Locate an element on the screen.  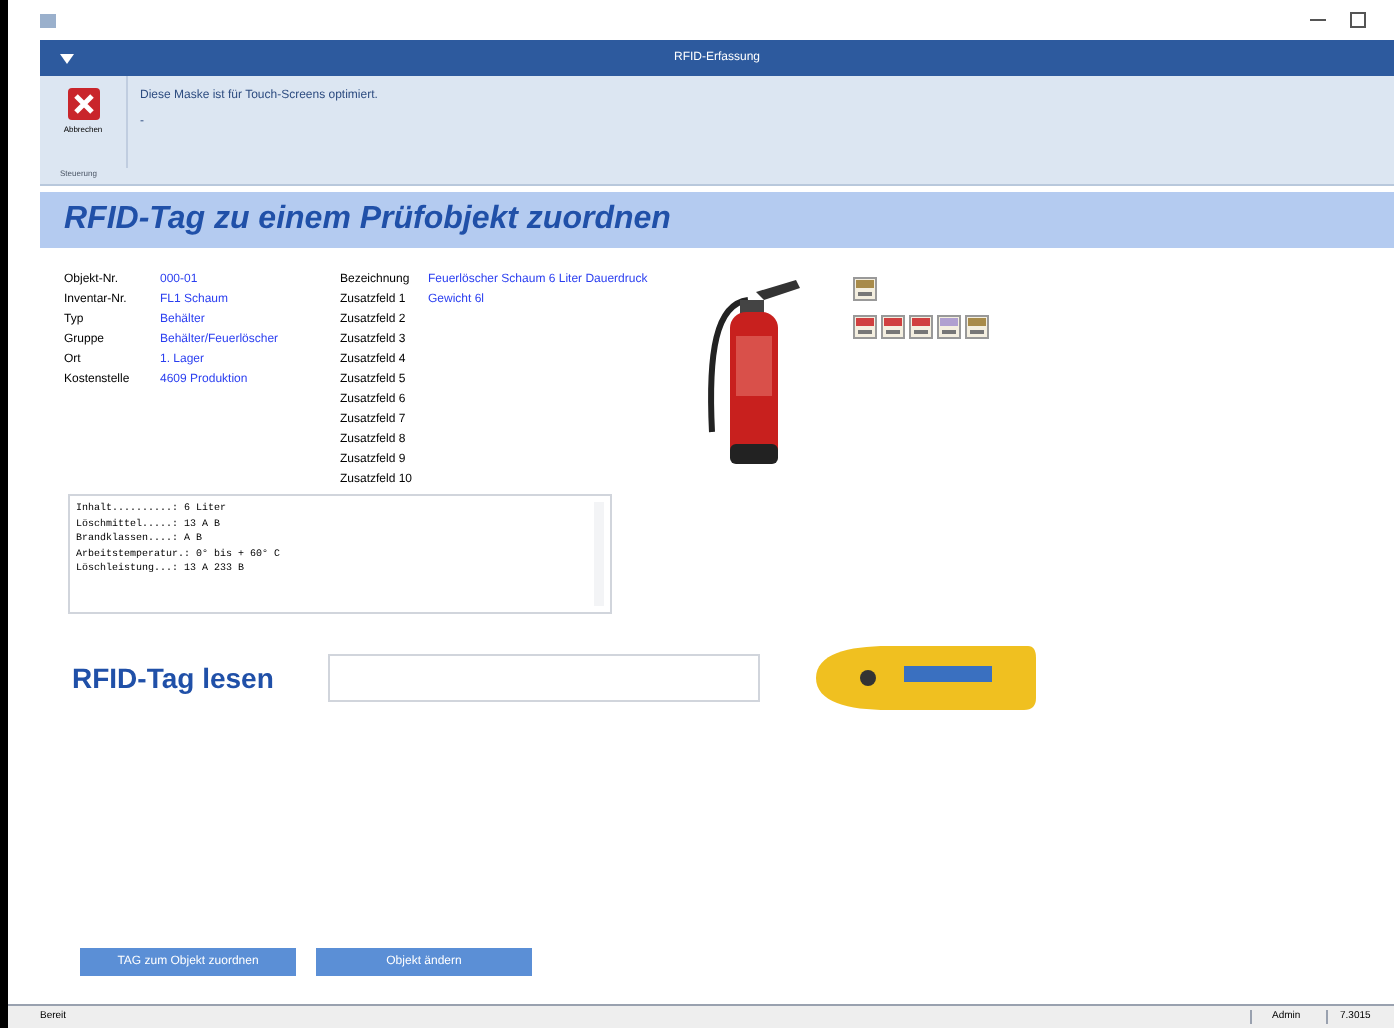
app-icon is located at coordinates (48, 20).